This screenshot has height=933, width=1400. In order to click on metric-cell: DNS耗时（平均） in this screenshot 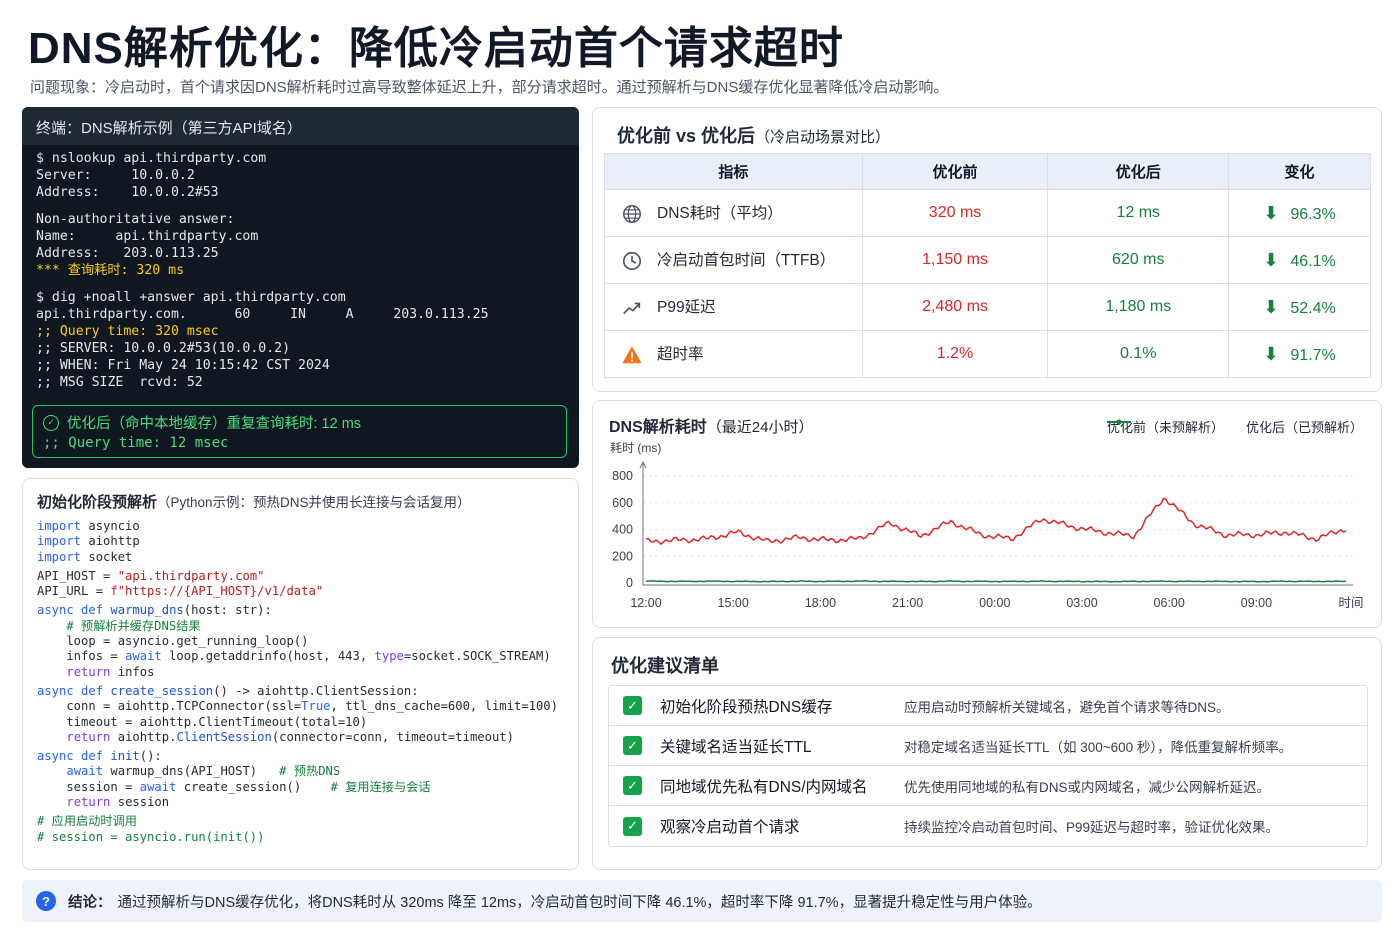, I will do `click(733, 213)`.